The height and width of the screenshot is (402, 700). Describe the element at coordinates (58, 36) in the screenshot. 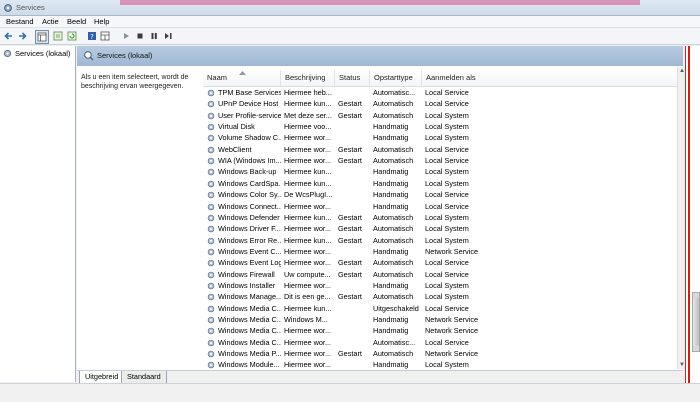

I see `properties-icon` at that location.